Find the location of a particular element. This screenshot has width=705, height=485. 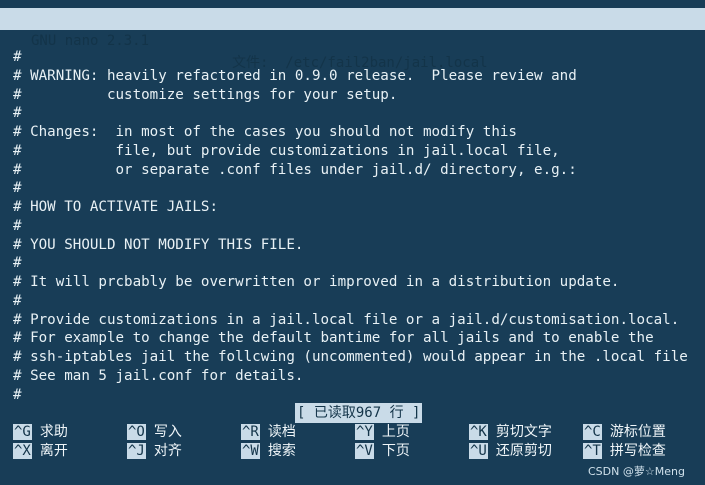

shortcut-key: ^R is located at coordinates (250, 432).